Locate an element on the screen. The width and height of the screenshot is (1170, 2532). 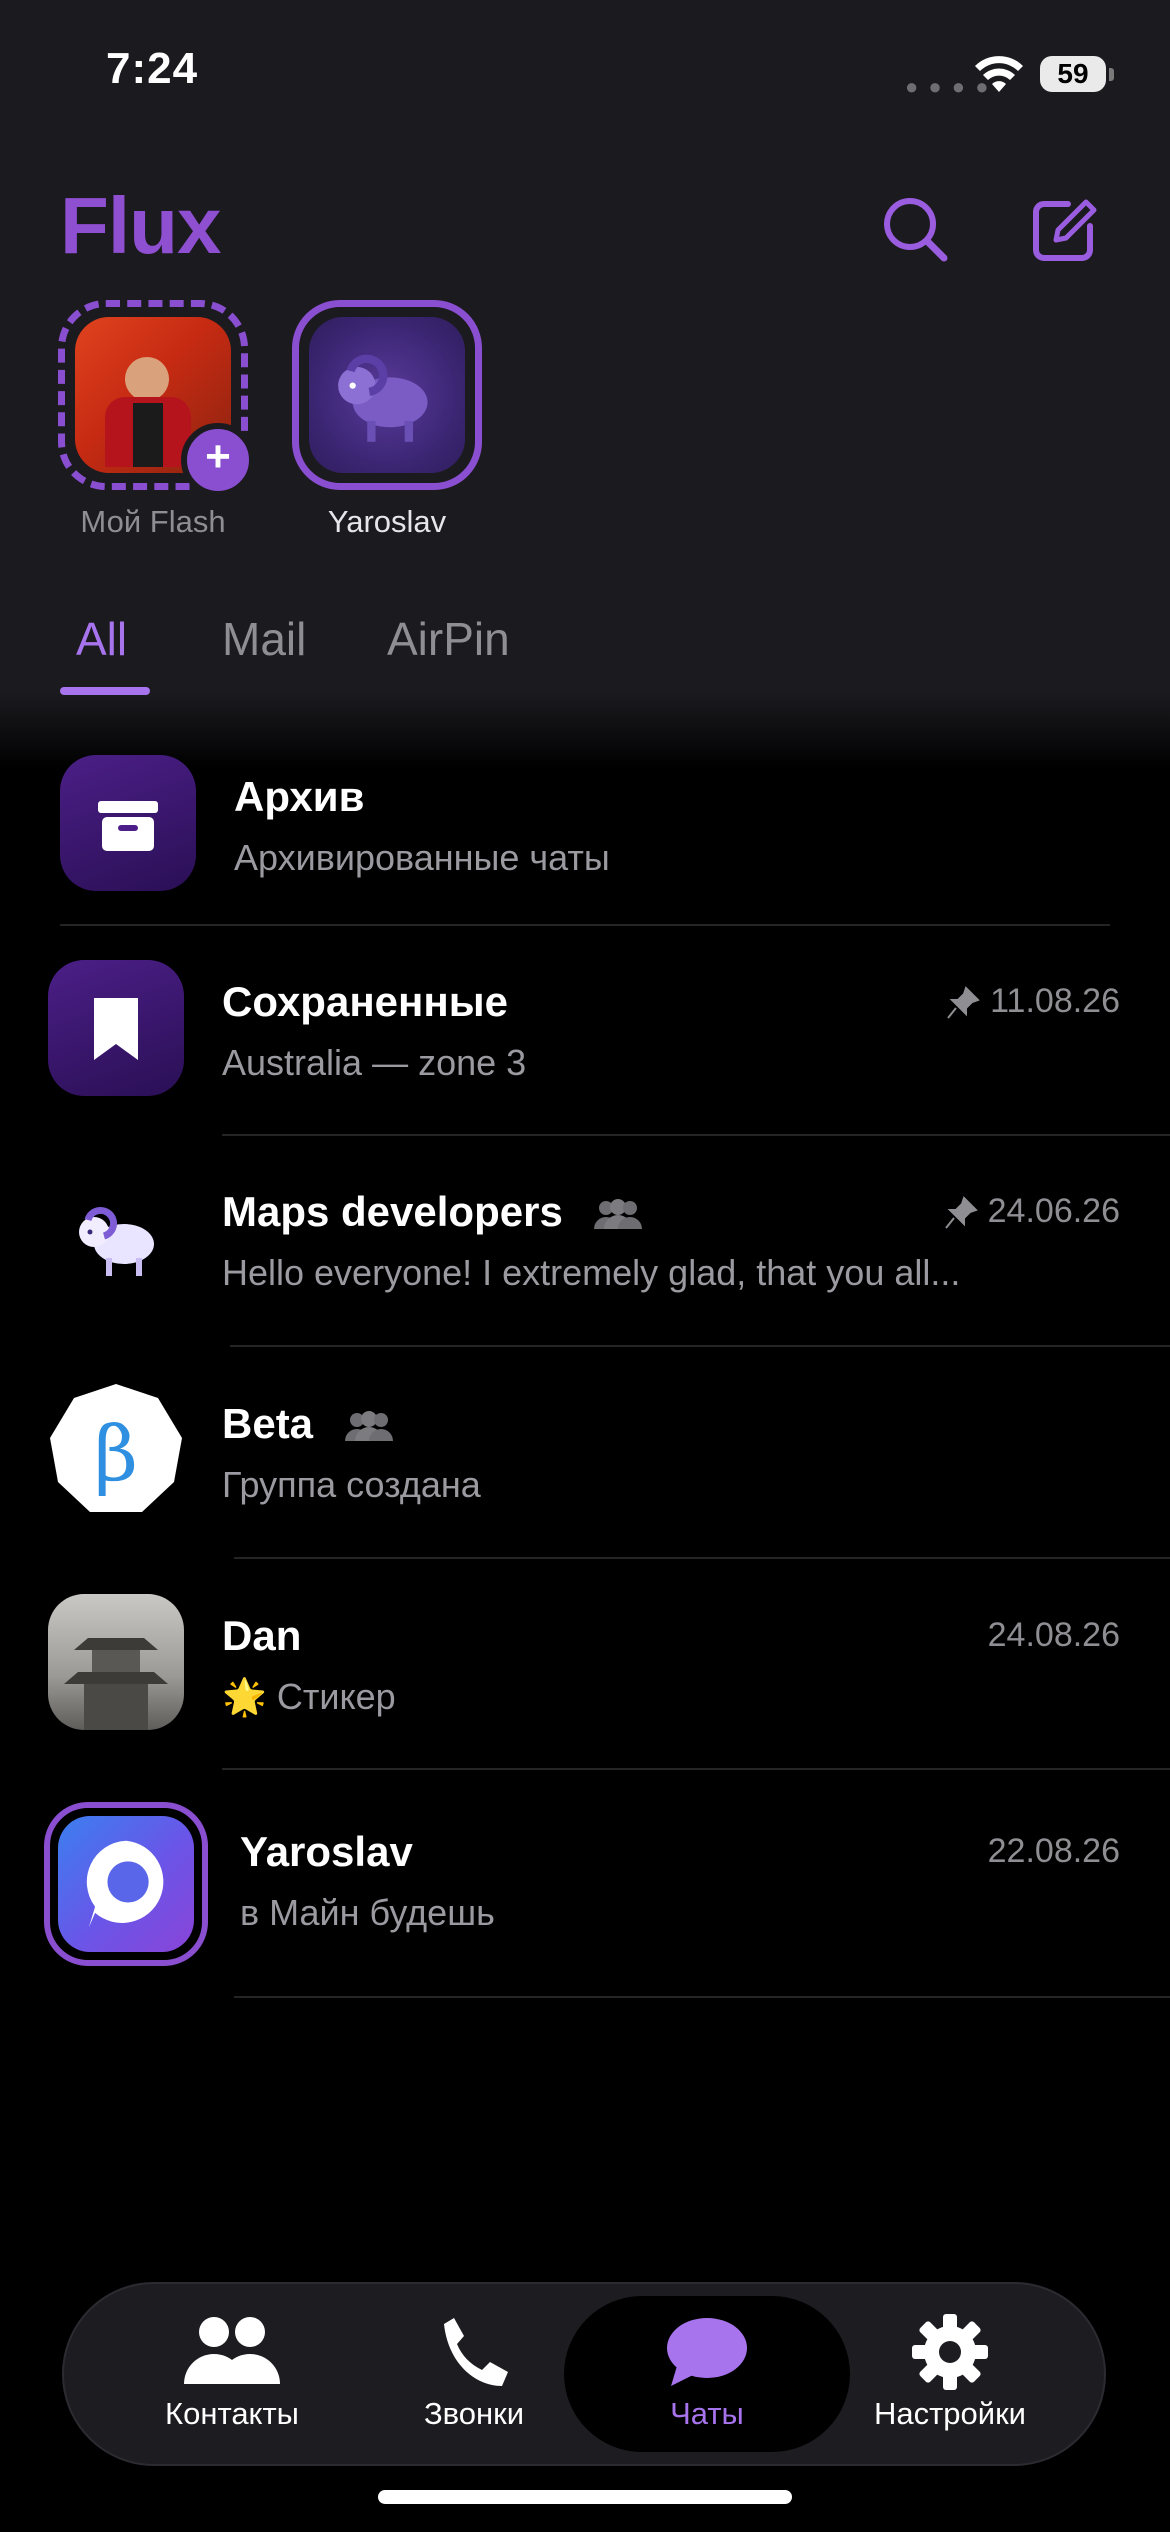
nav-label: Настройки is located at coordinates (949, 2413).